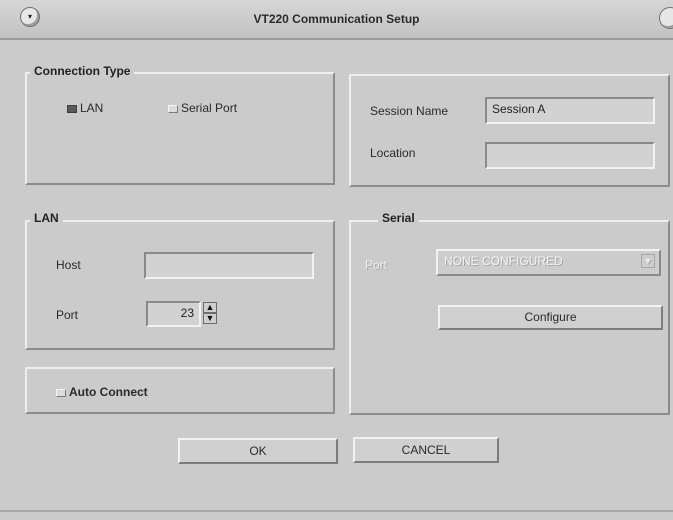 The width and height of the screenshot is (673, 520). I want to click on serial-port-combo-value: NONE CONFIGURED, so click(503, 261).